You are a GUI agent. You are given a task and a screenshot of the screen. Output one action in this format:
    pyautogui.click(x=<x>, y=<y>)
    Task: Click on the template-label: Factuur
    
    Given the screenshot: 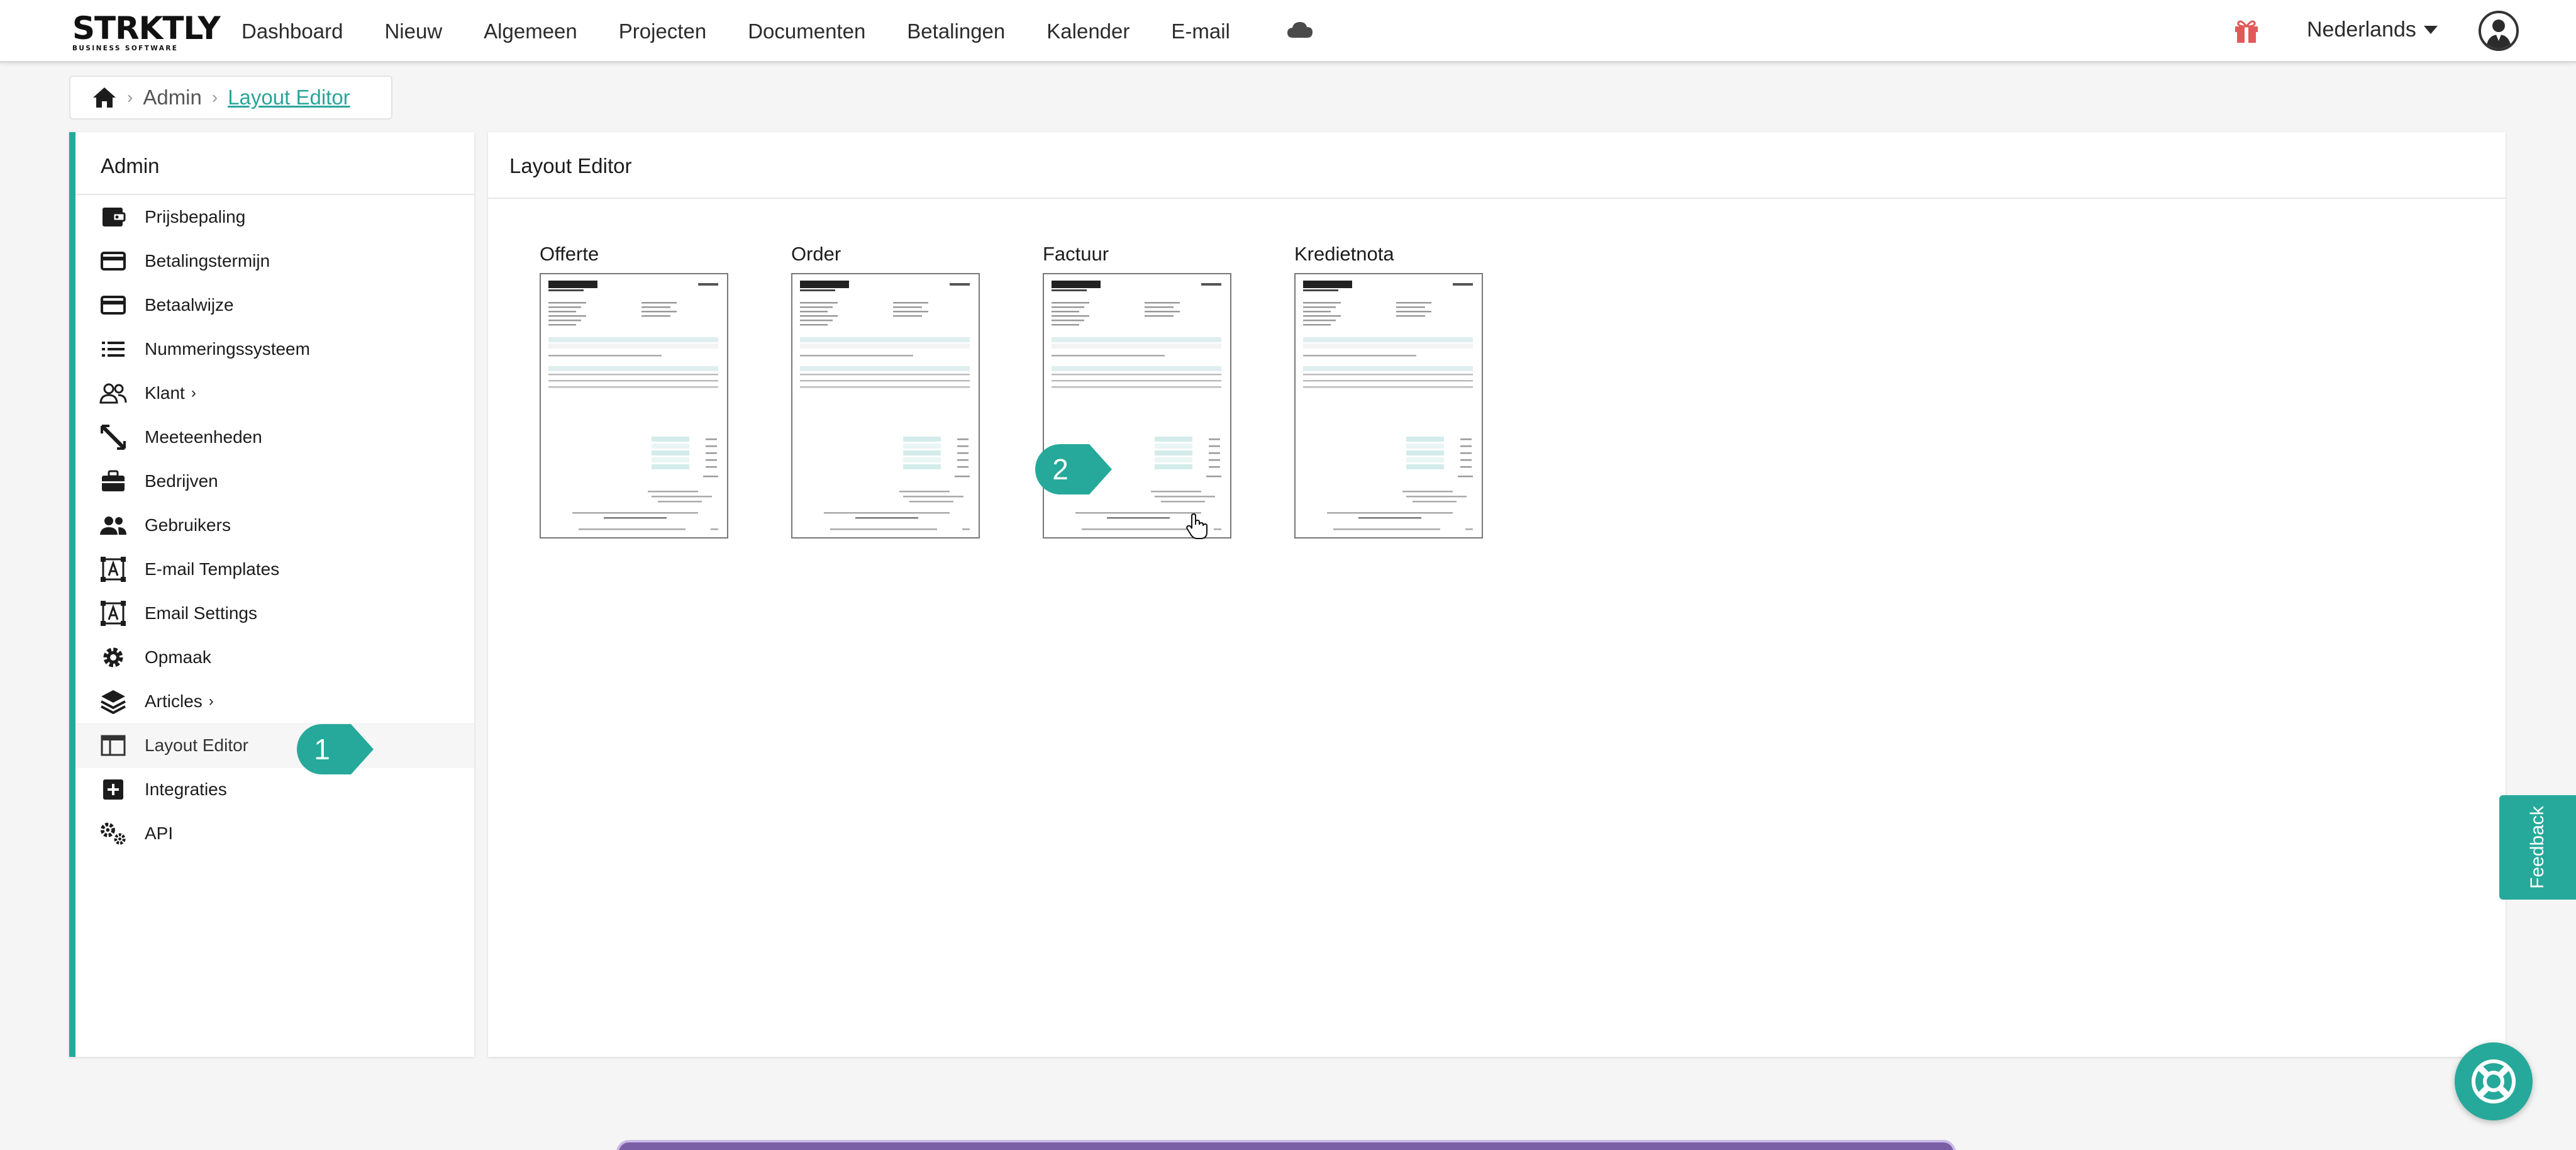 What is the action you would take?
    pyautogui.click(x=1076, y=254)
    